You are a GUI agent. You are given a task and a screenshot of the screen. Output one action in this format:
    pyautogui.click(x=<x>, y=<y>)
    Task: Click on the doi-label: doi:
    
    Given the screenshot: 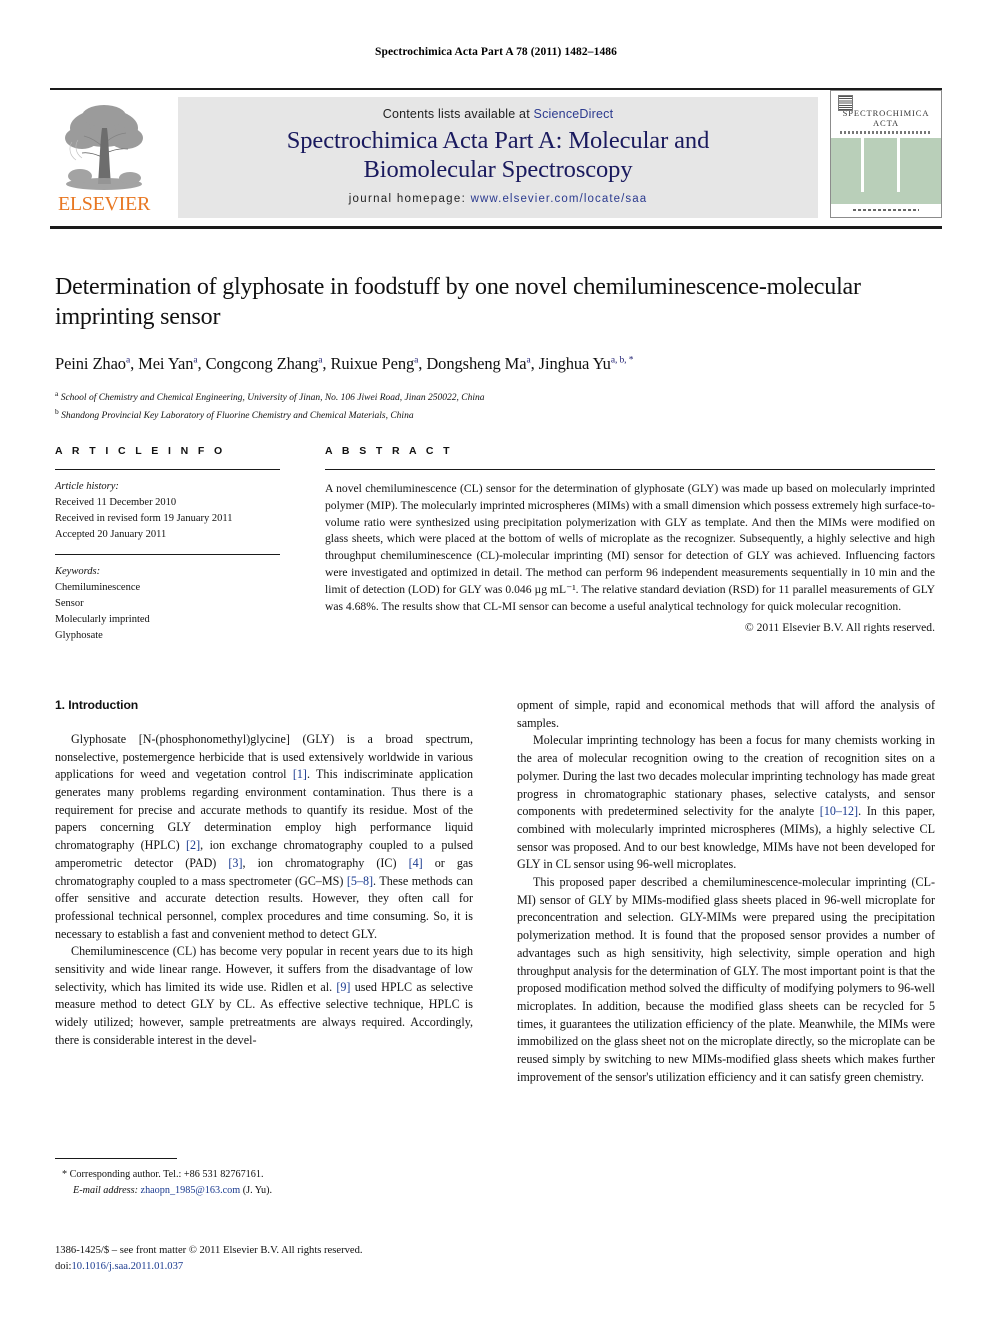 What is the action you would take?
    pyautogui.click(x=63, y=1267)
    